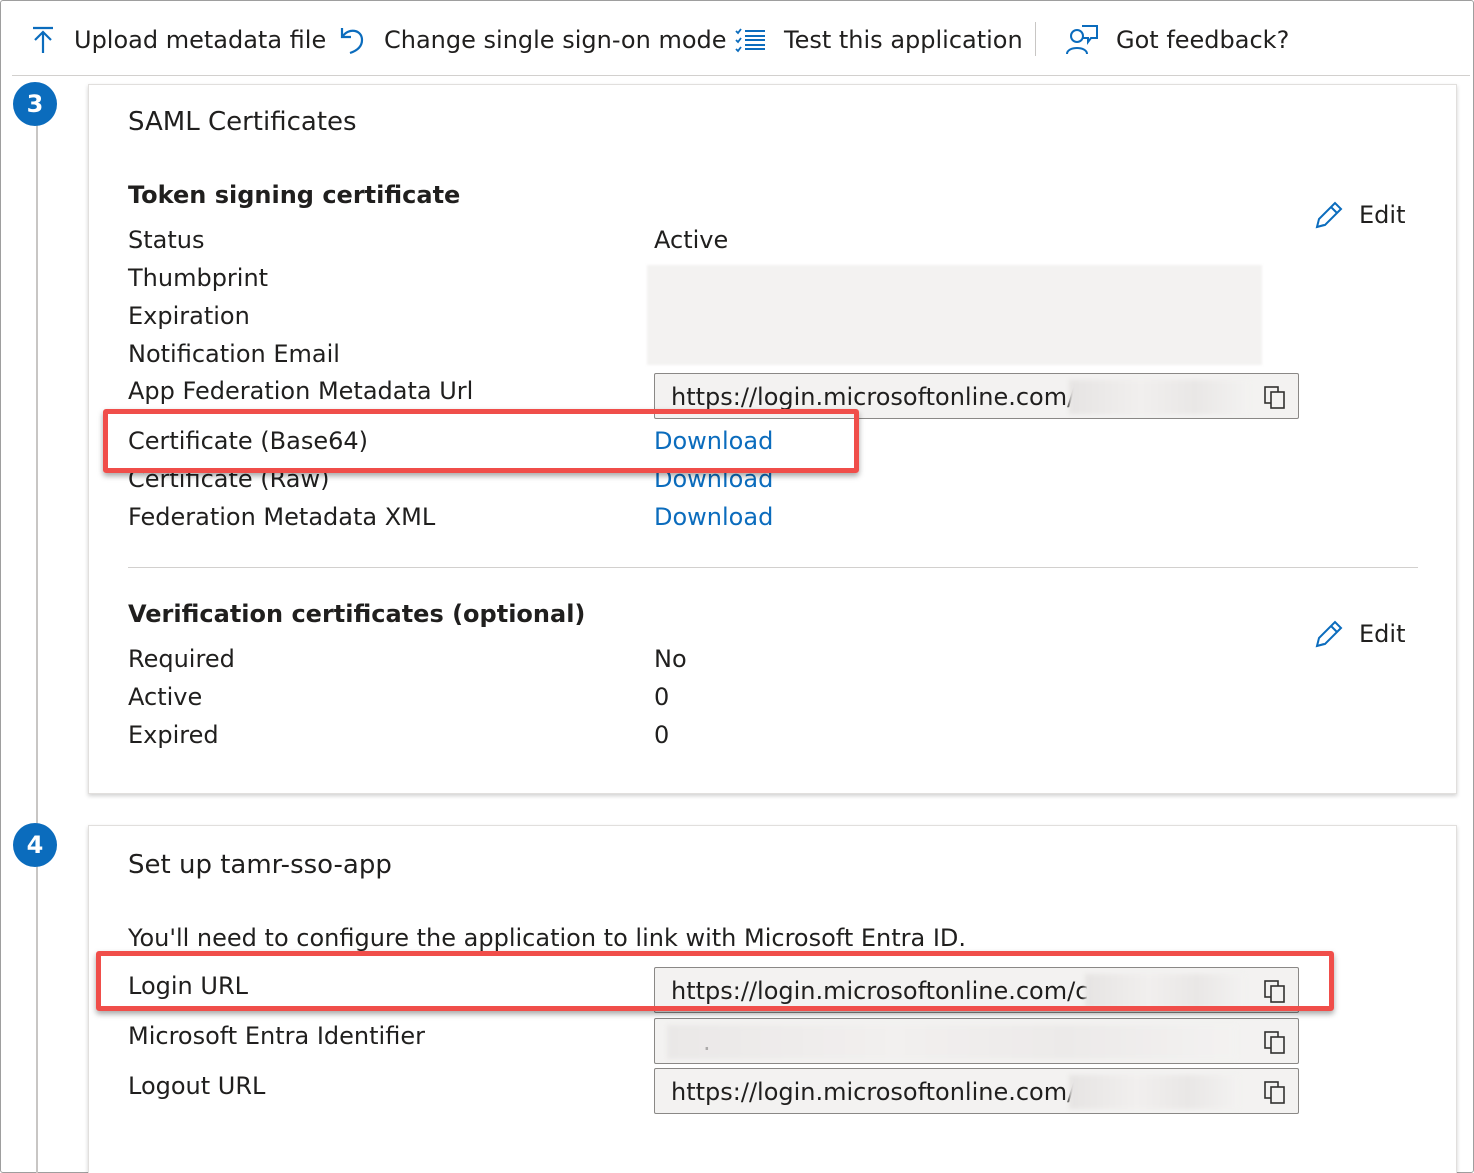  I want to click on highlight-certificate-base64, so click(481, 441).